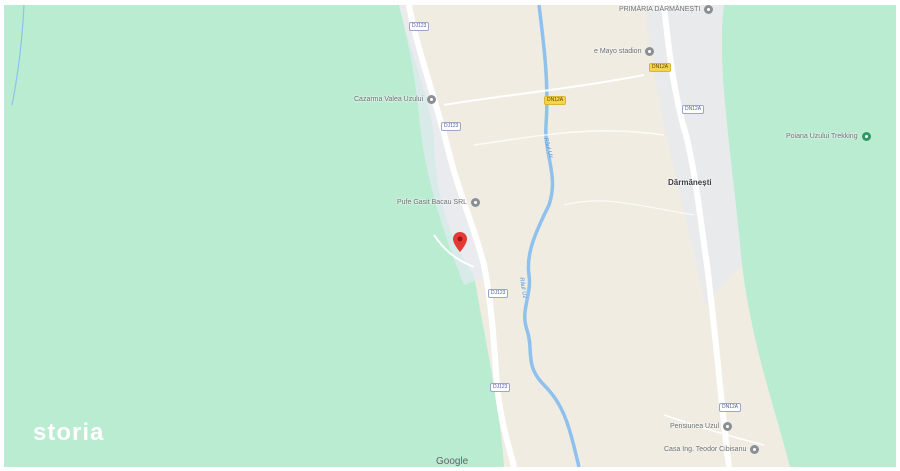  I want to click on poi-pensiune: Pensiunea Uzul, so click(701, 426).